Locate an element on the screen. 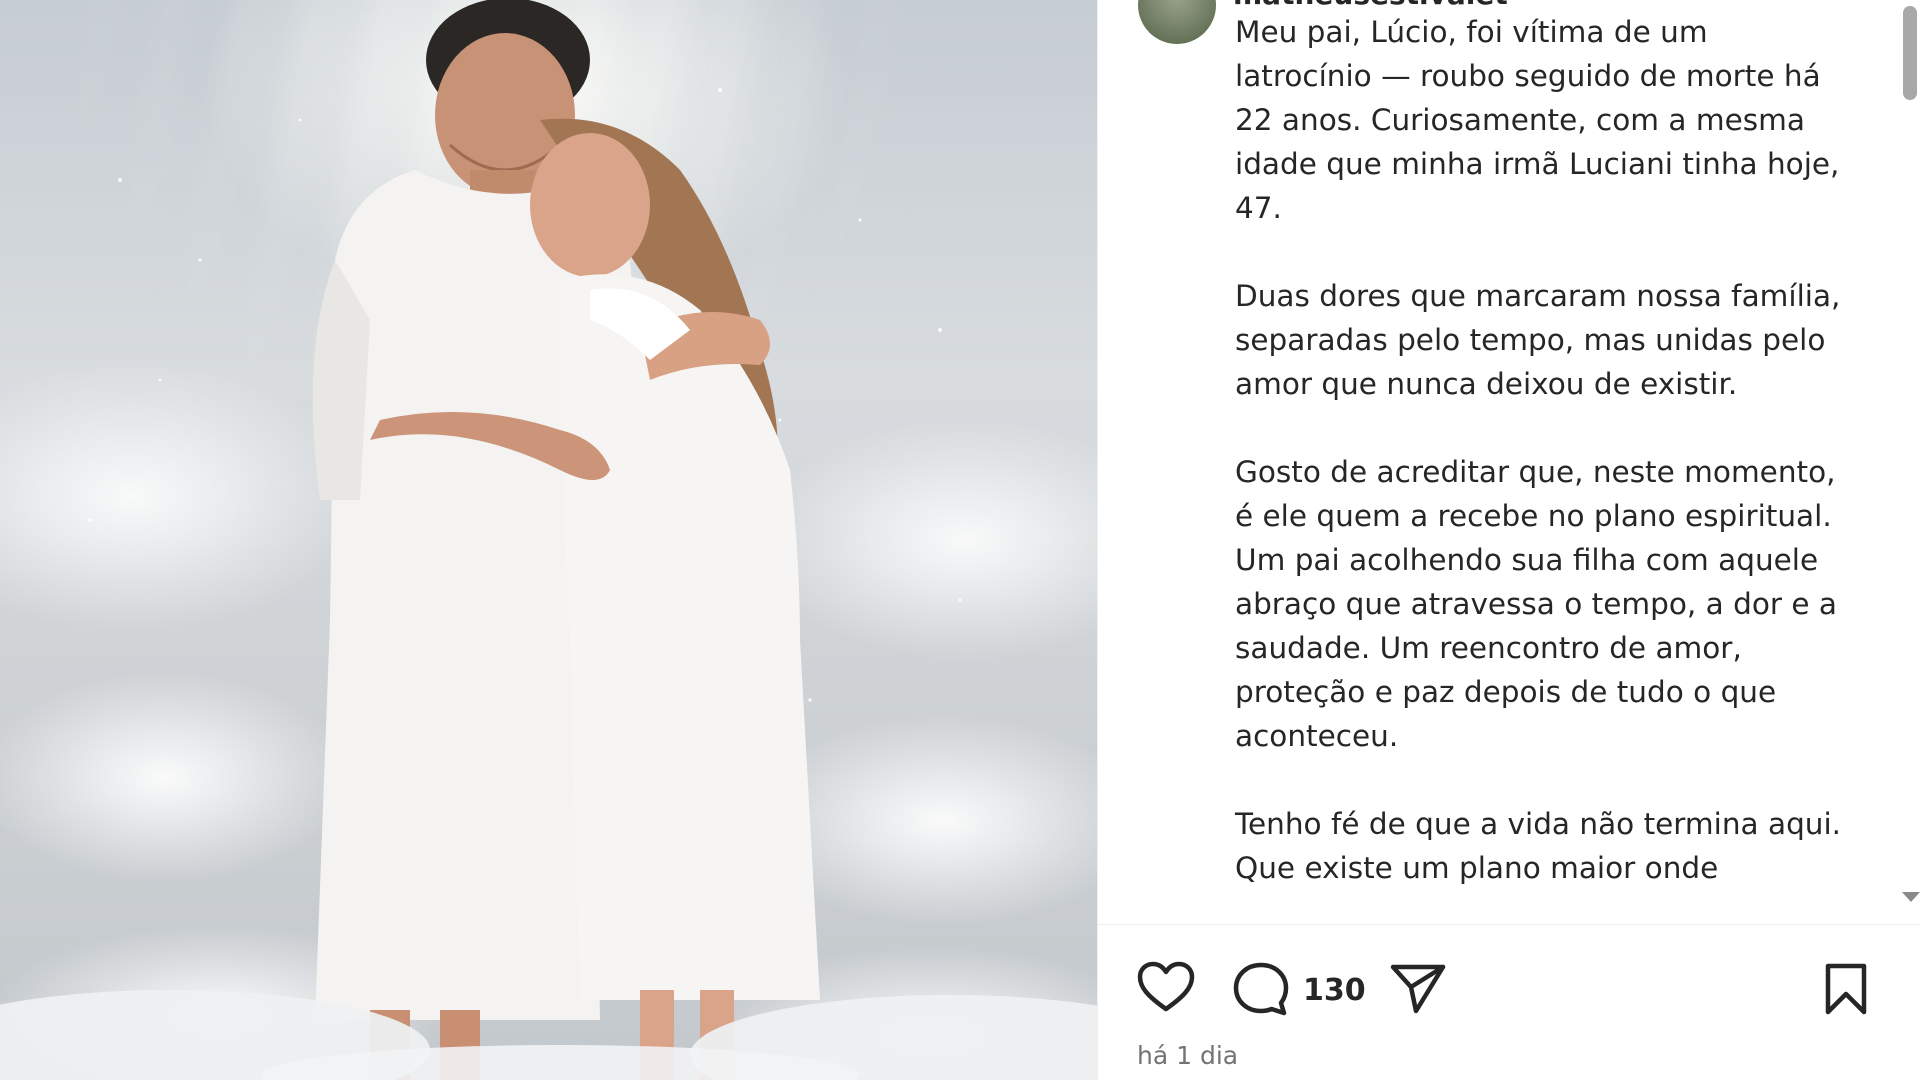 Image resolution: width=1920 pixels, height=1081 pixels. share-button is located at coordinates (1418, 988).